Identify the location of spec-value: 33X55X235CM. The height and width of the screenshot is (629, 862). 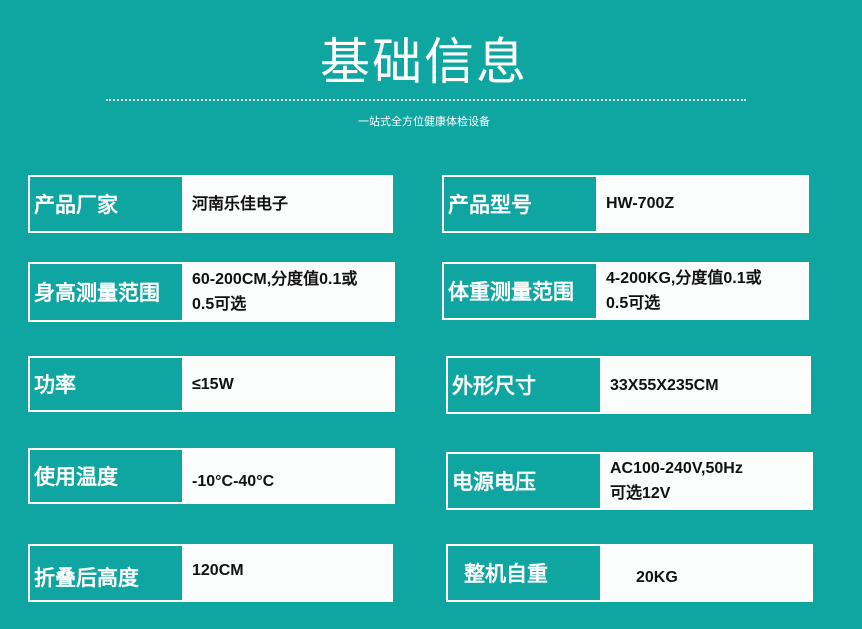
(704, 385).